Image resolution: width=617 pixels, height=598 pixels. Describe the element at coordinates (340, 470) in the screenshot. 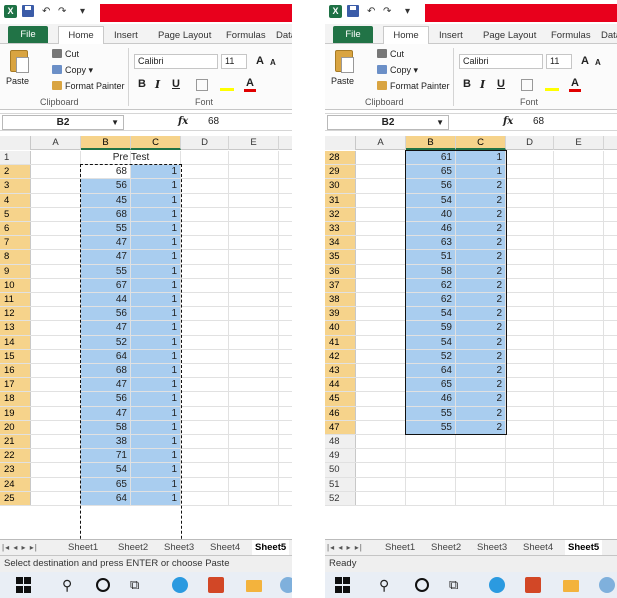

I see `row-header: 50` at that location.